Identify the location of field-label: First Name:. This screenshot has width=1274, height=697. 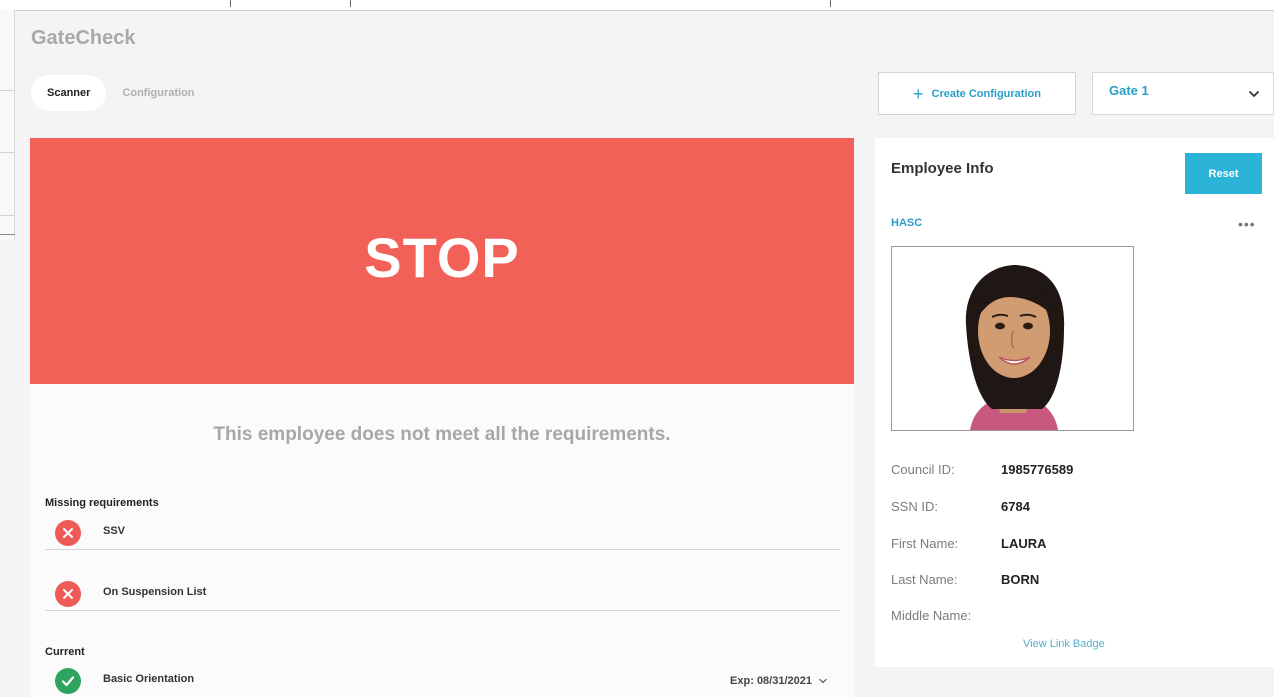
(925, 543).